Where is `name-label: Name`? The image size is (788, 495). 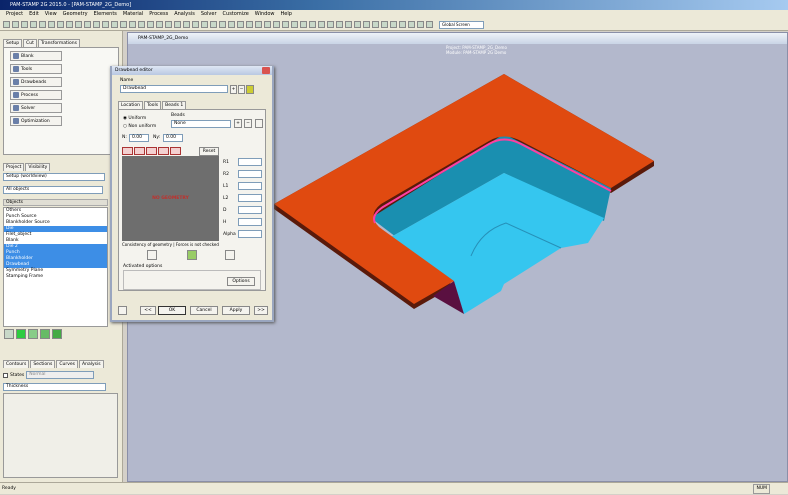
name-label: Name is located at coordinates (127, 80).